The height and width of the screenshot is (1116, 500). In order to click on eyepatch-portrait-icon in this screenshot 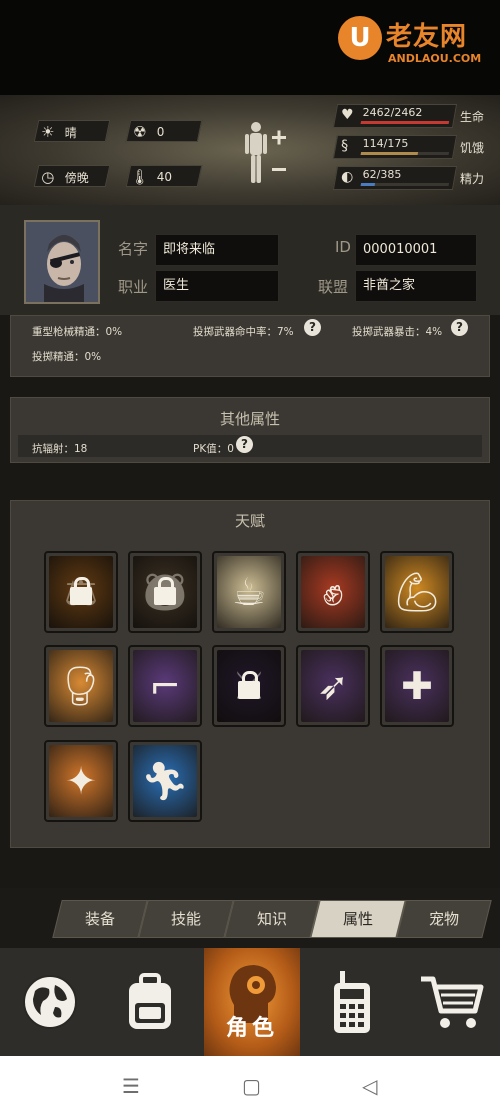, I will do `click(62, 262)`.